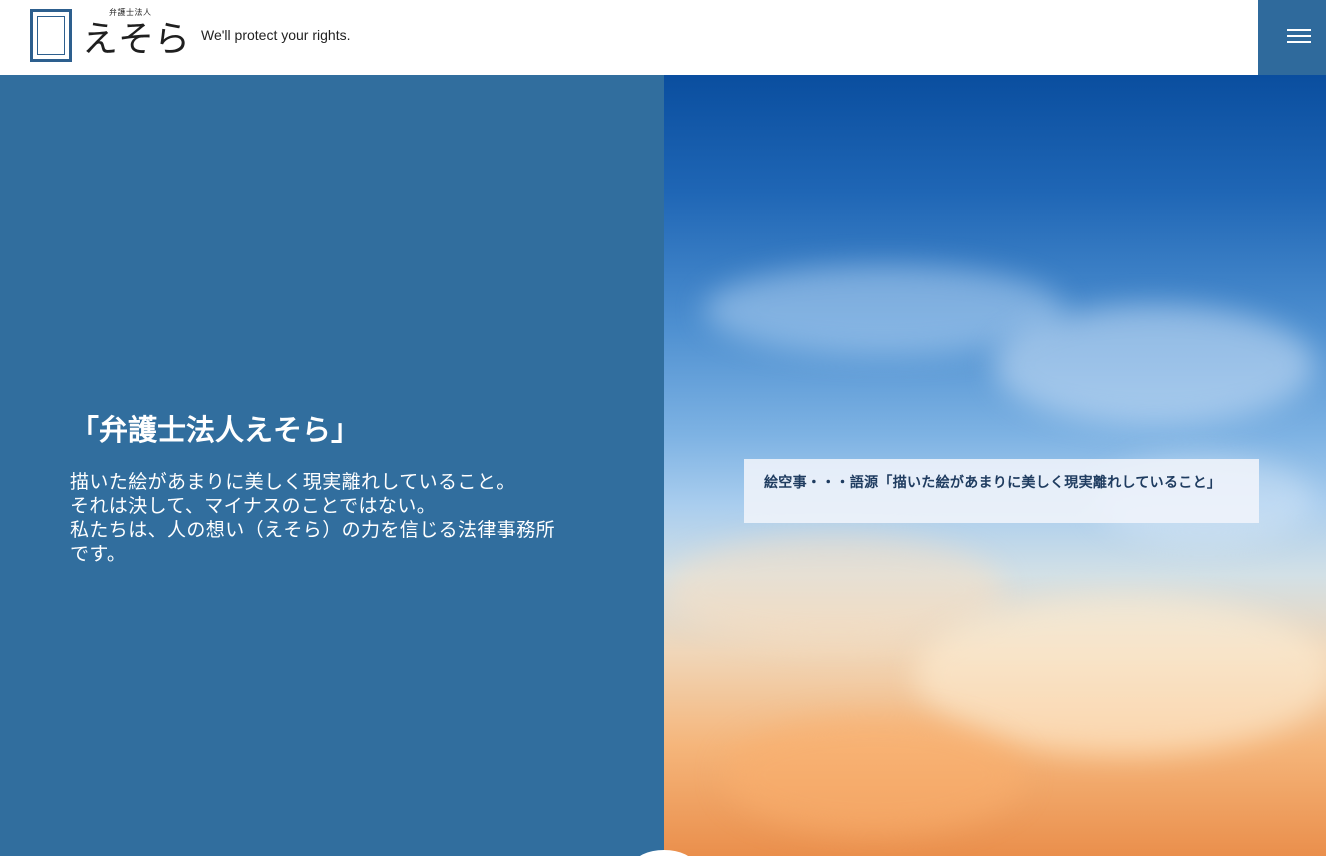  Describe the element at coordinates (98, 554) in the screenshot. I see `hero-line: です。` at that location.